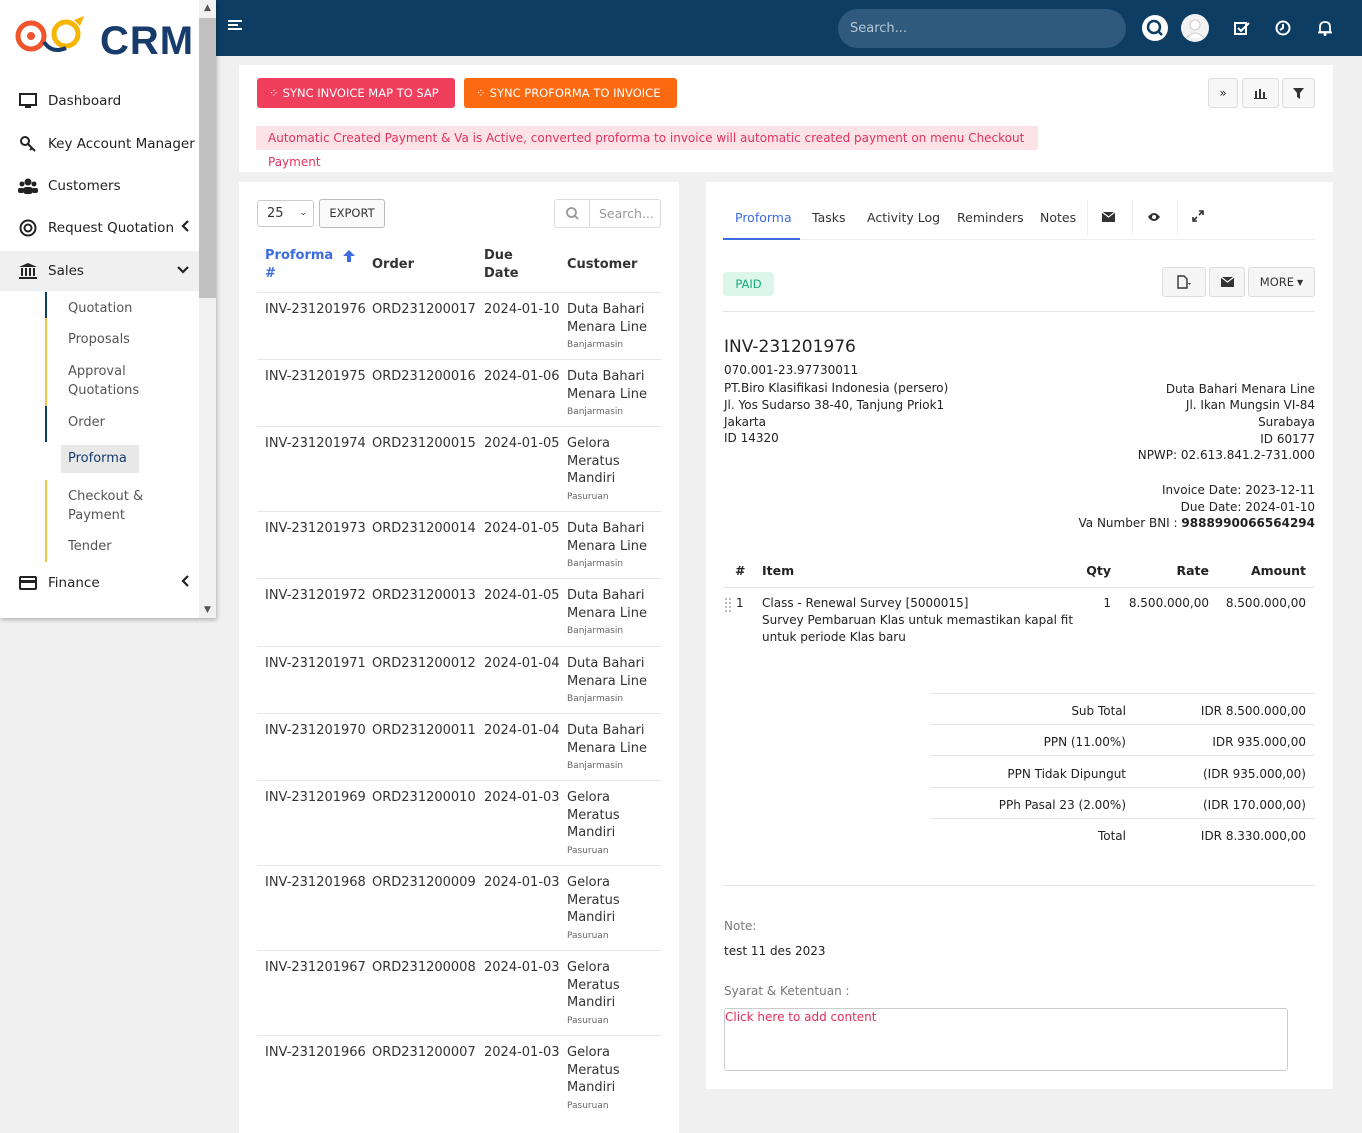 The image size is (1362, 1133). What do you see at coordinates (275, 213) in the screenshot?
I see `page-size-value: 25` at bounding box center [275, 213].